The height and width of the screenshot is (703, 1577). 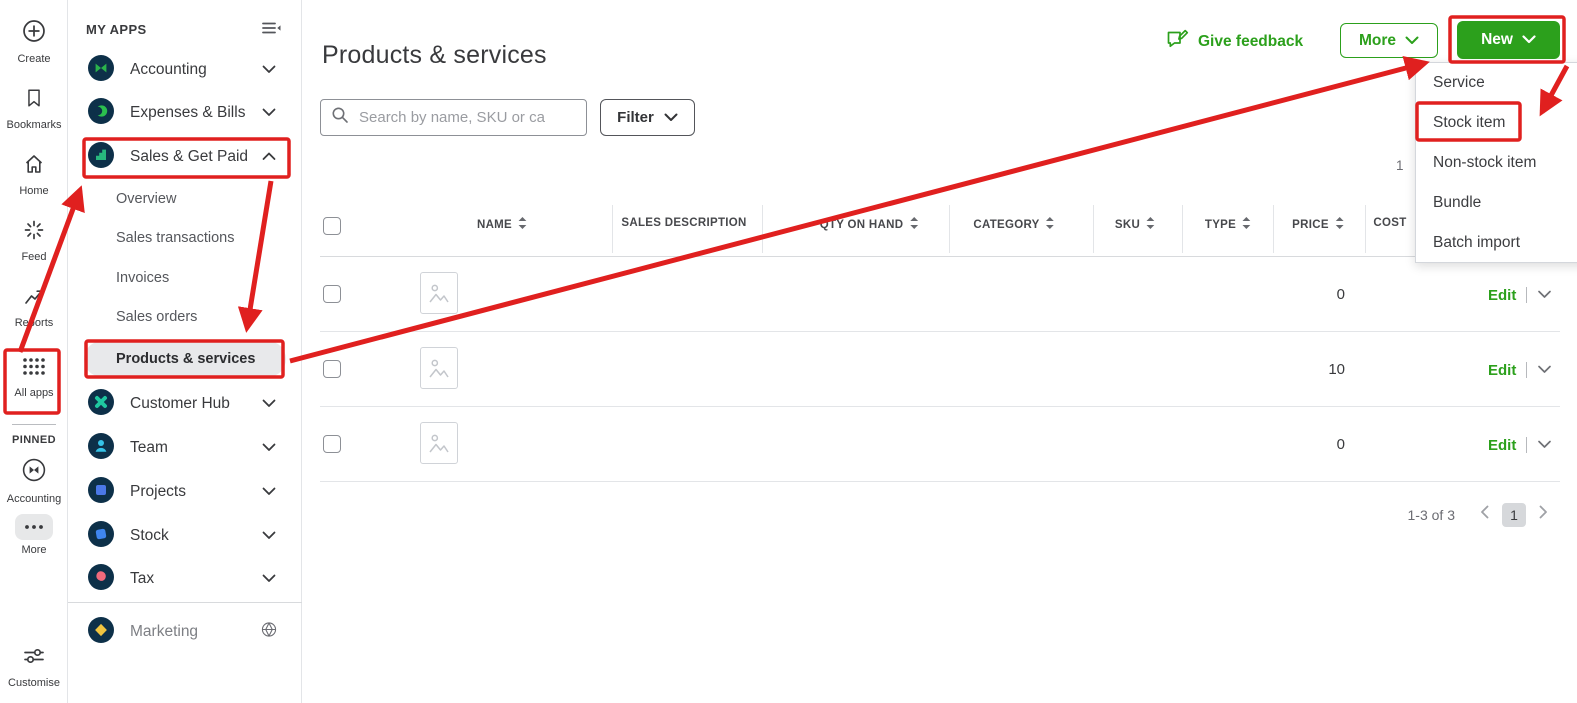 What do you see at coordinates (34, 166) in the screenshot?
I see `home-icon` at bounding box center [34, 166].